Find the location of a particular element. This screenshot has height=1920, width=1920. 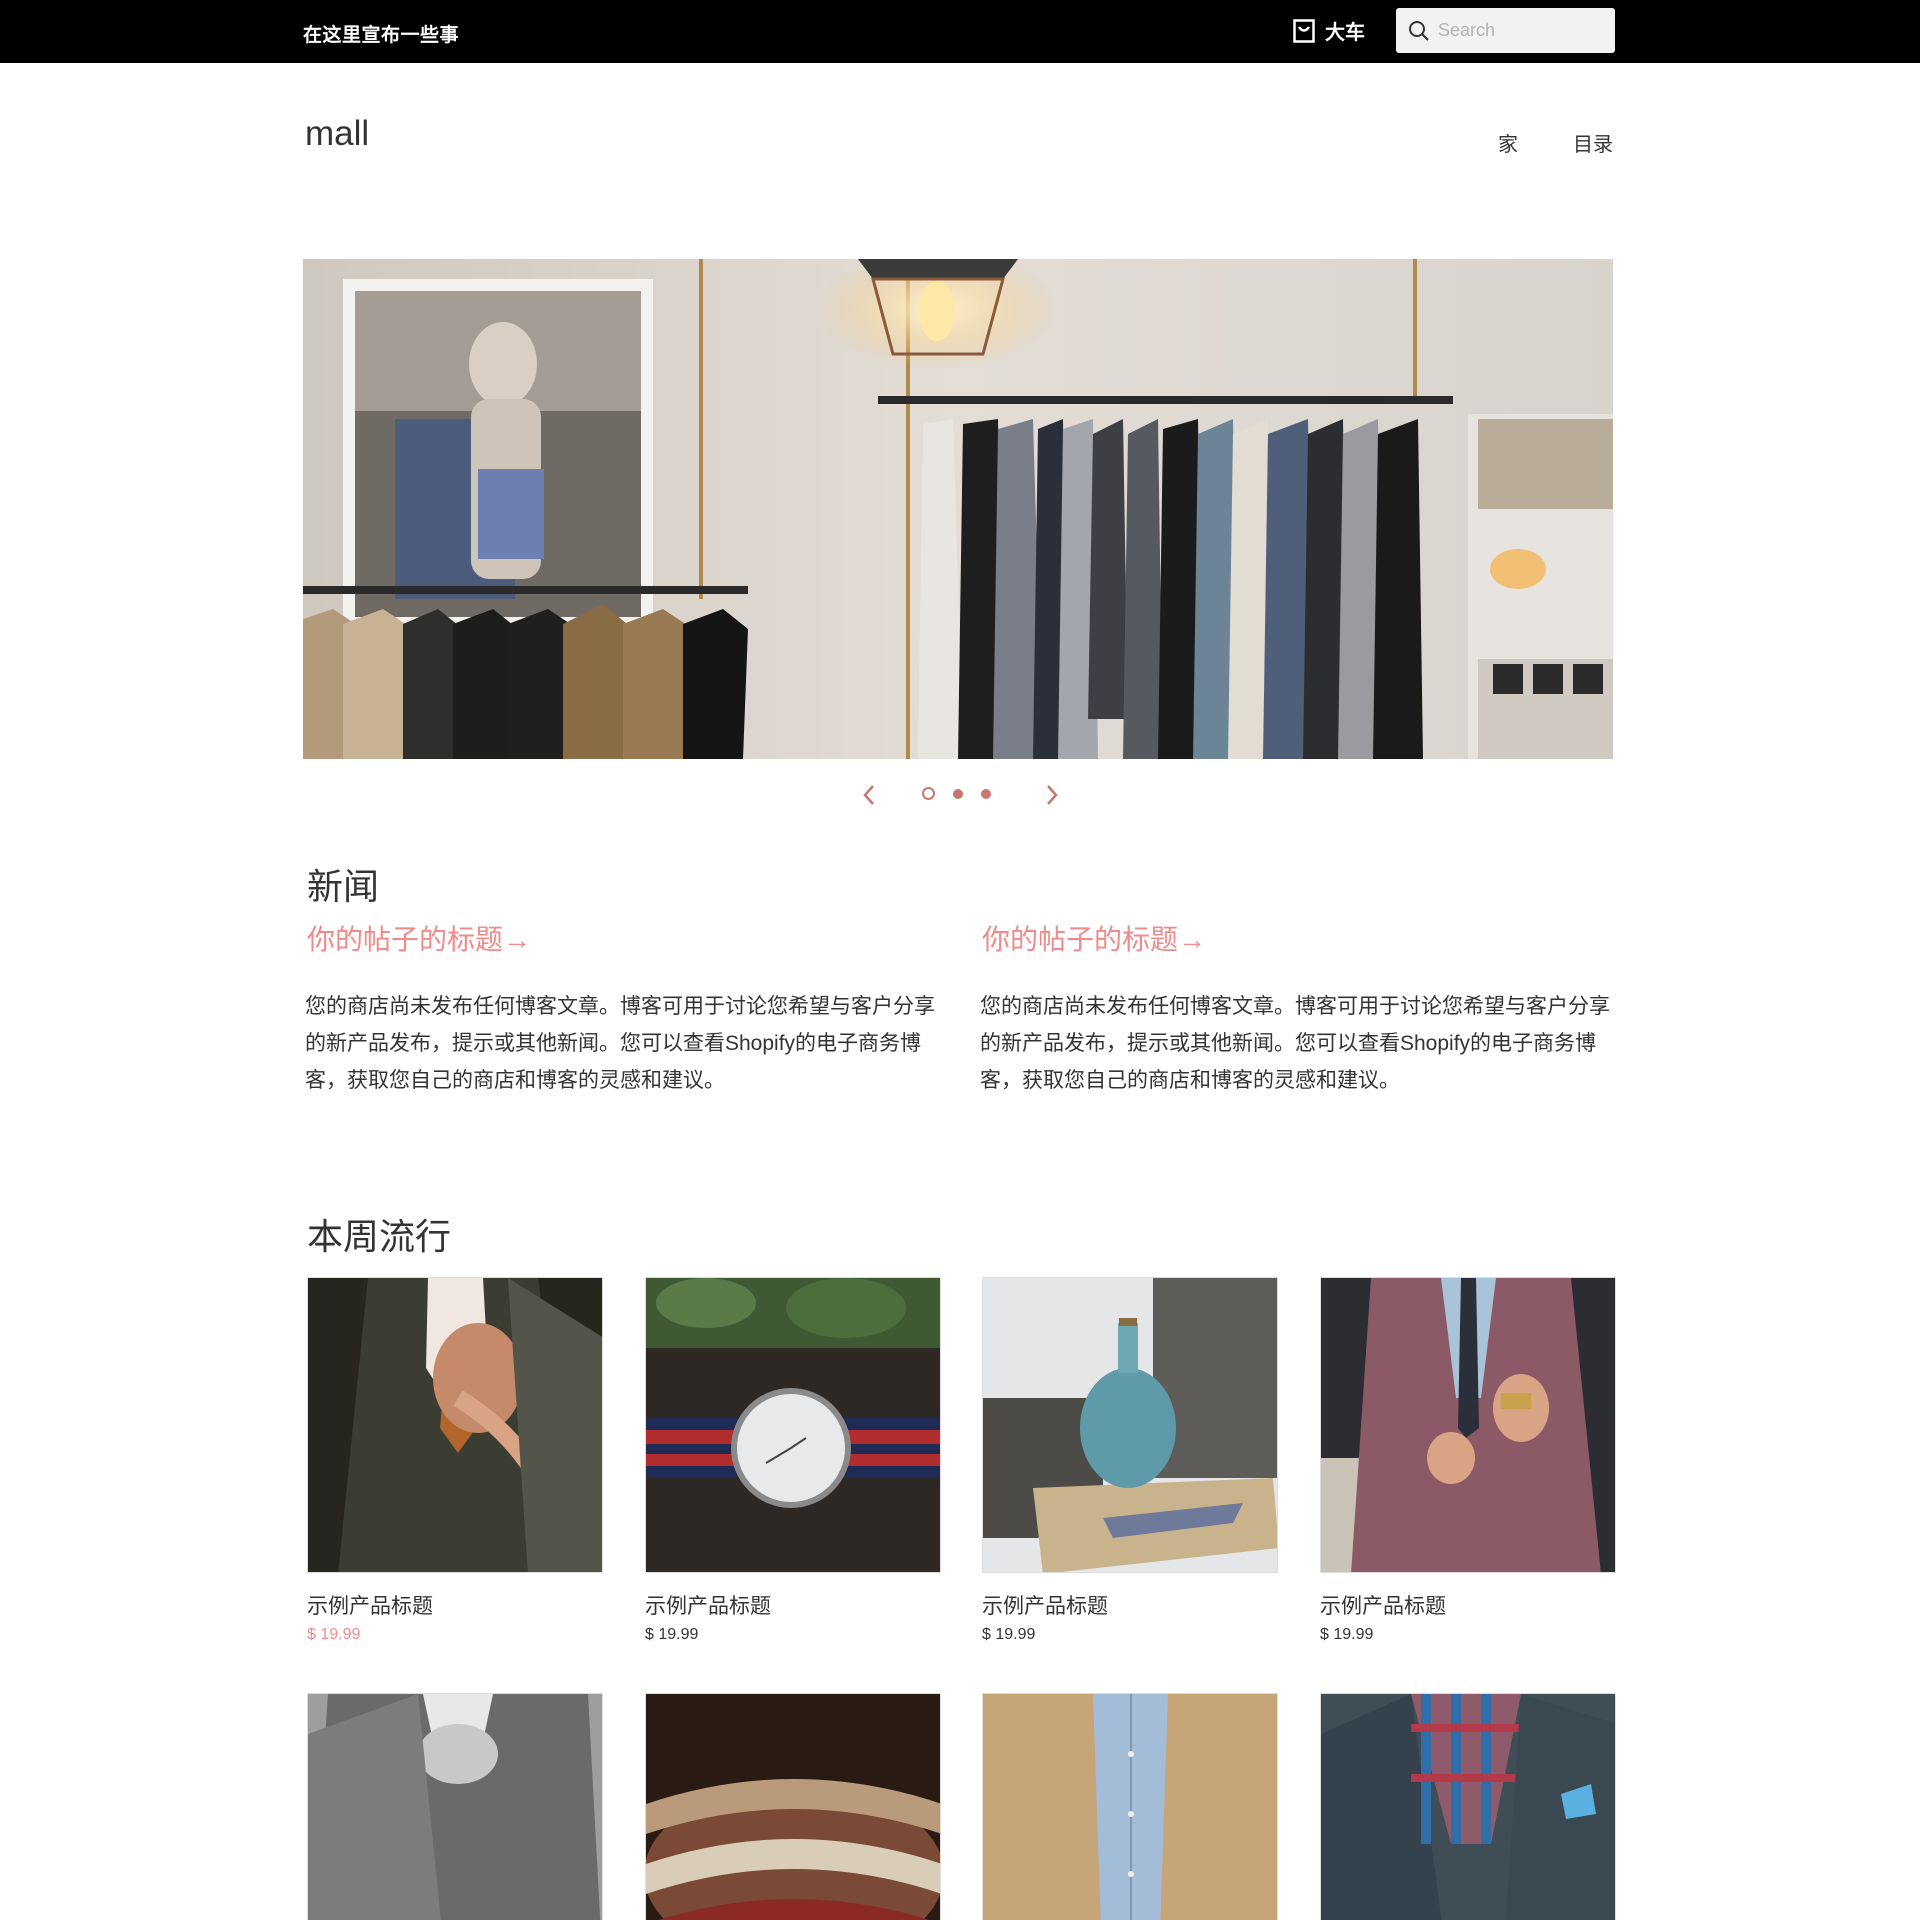

chevron-right-icon is located at coordinates (1052, 795).